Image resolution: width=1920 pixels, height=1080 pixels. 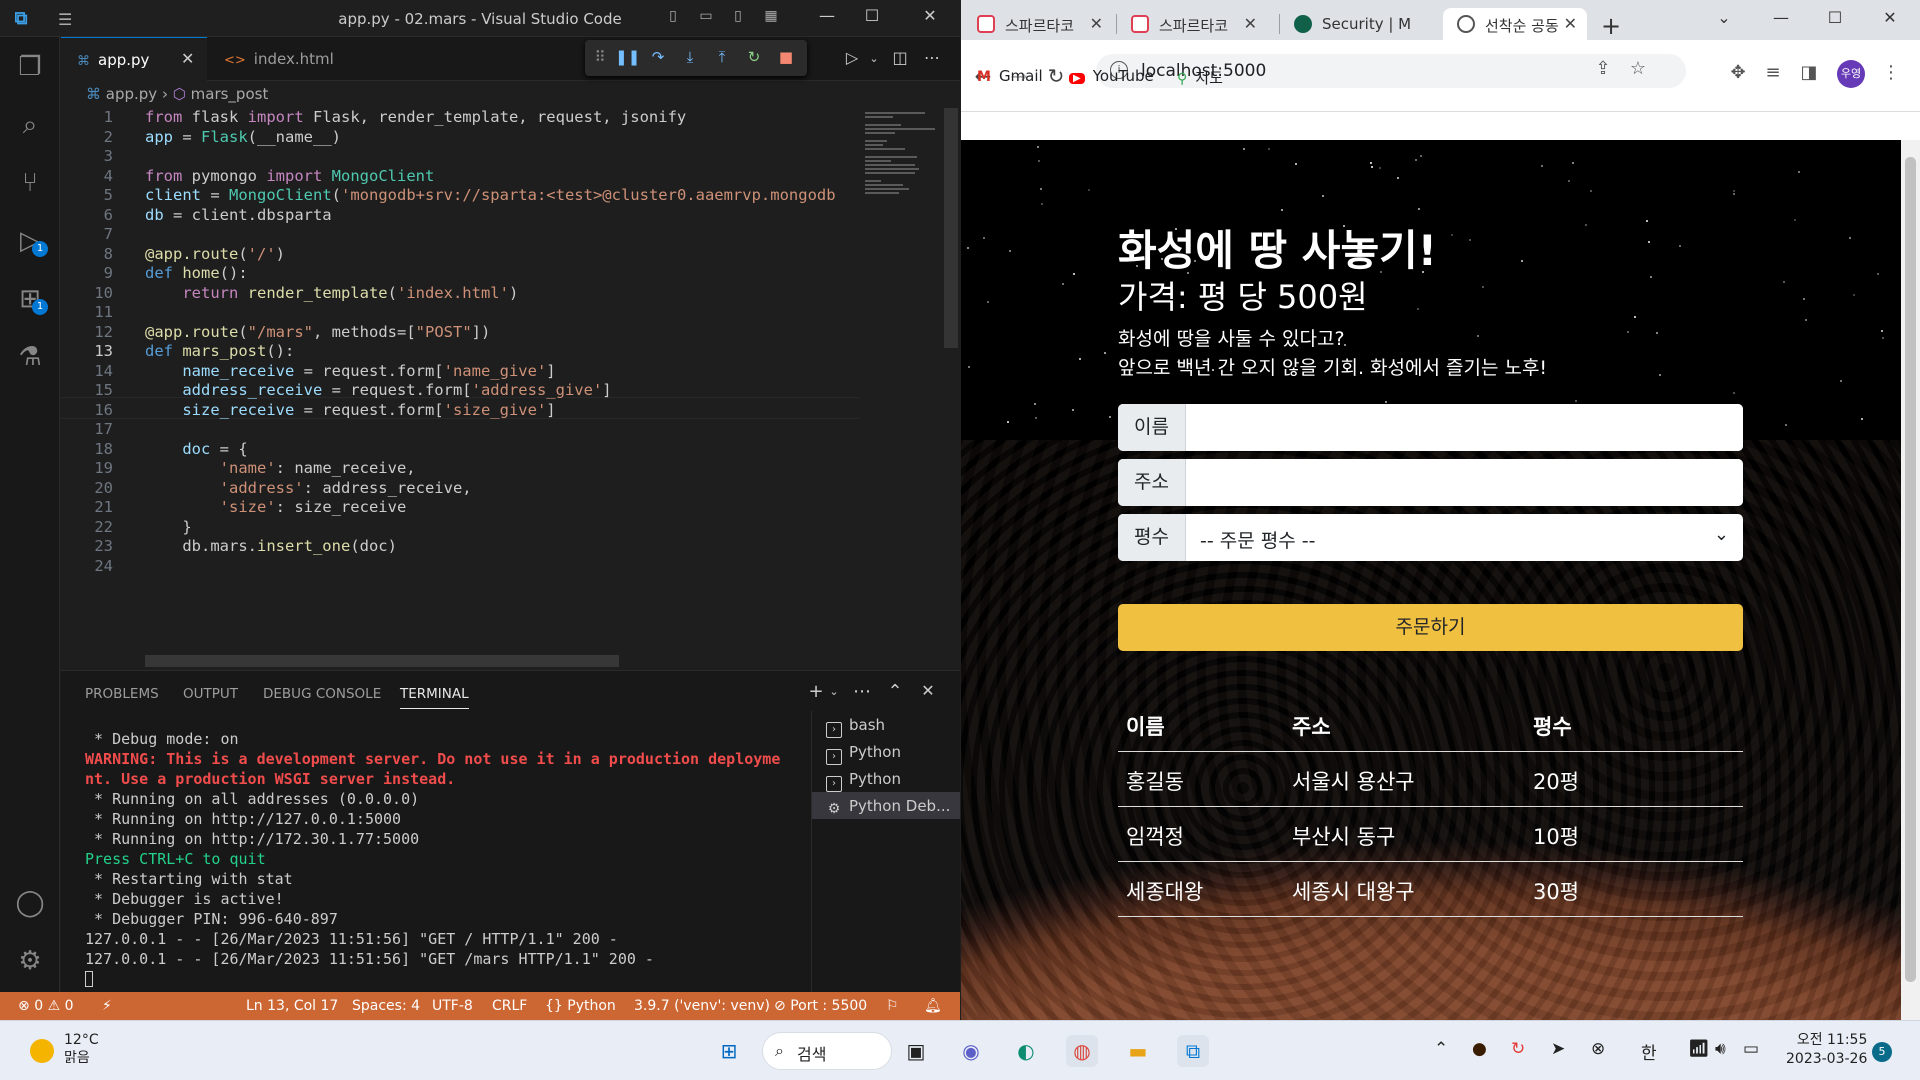 I want to click on terminal-item-python: › Python, so click(x=886, y=778).